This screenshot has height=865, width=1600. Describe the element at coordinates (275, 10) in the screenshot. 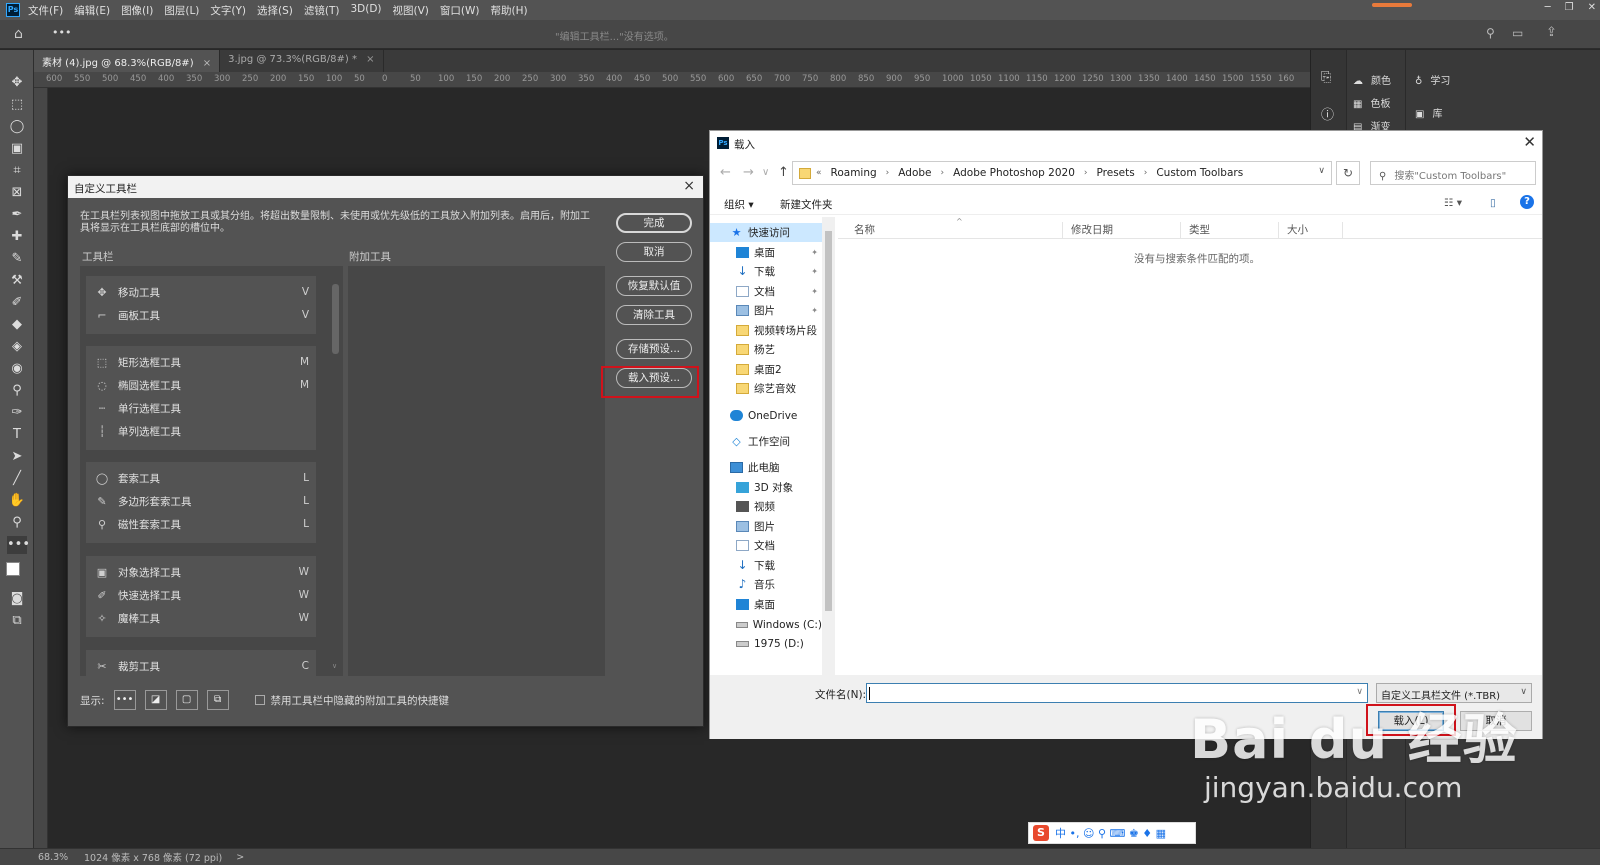

I see `menu-item: 选择(S)` at that location.